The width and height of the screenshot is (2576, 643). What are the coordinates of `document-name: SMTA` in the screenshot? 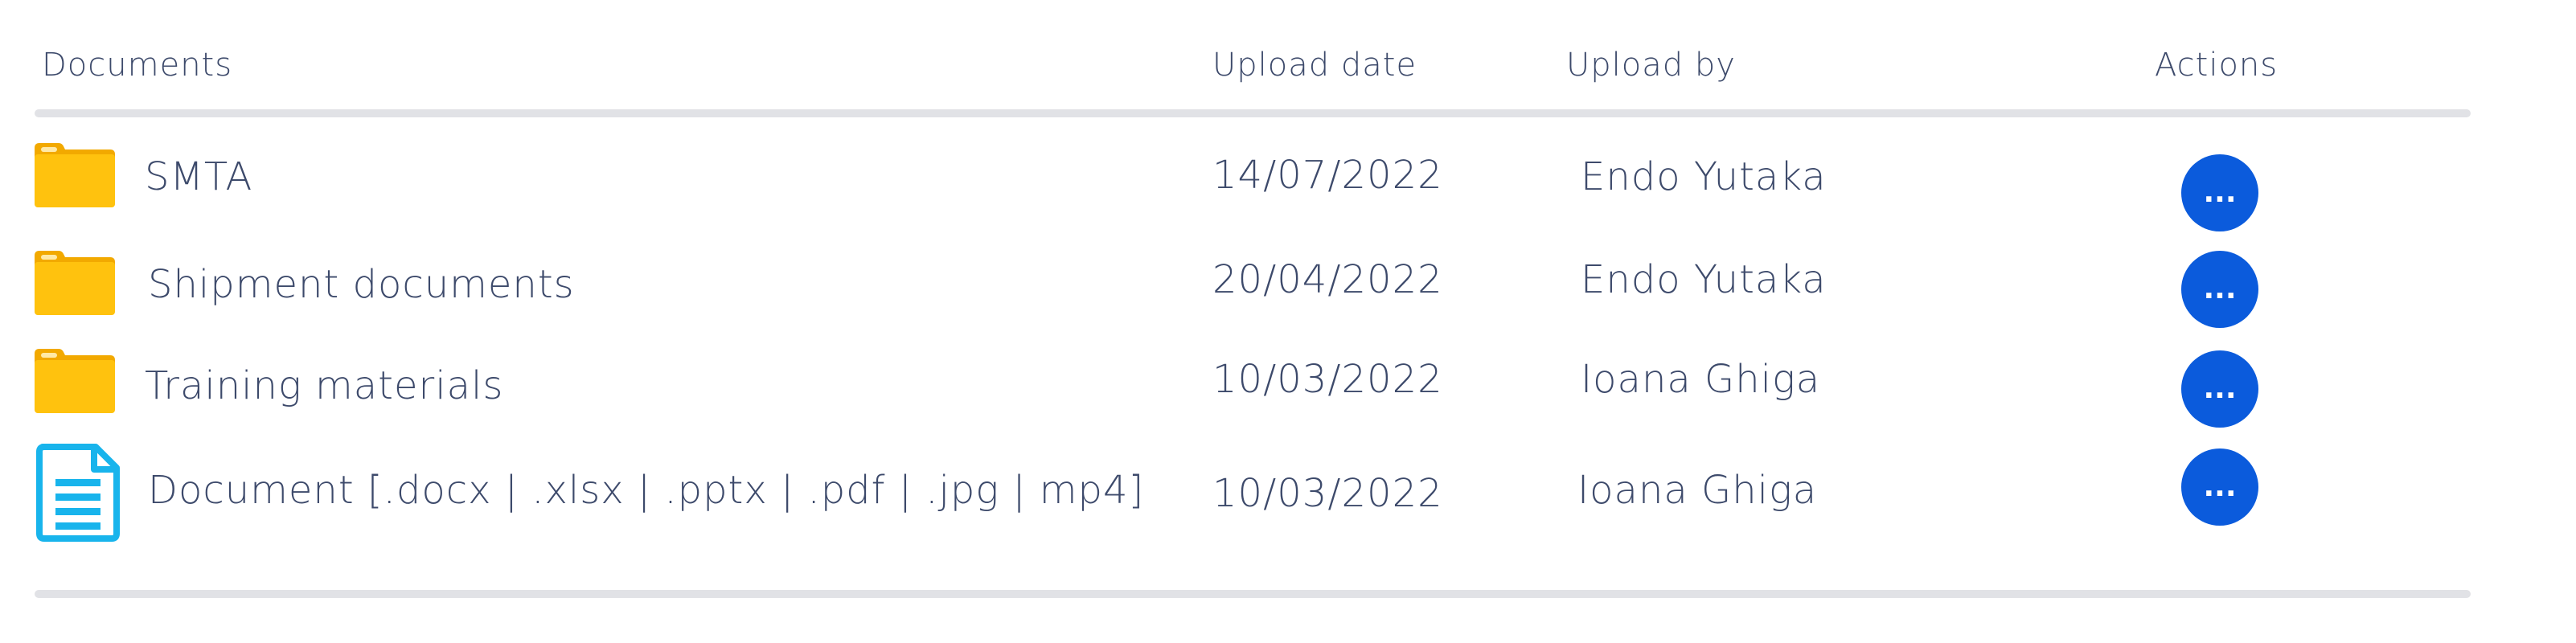 It's located at (199, 176).